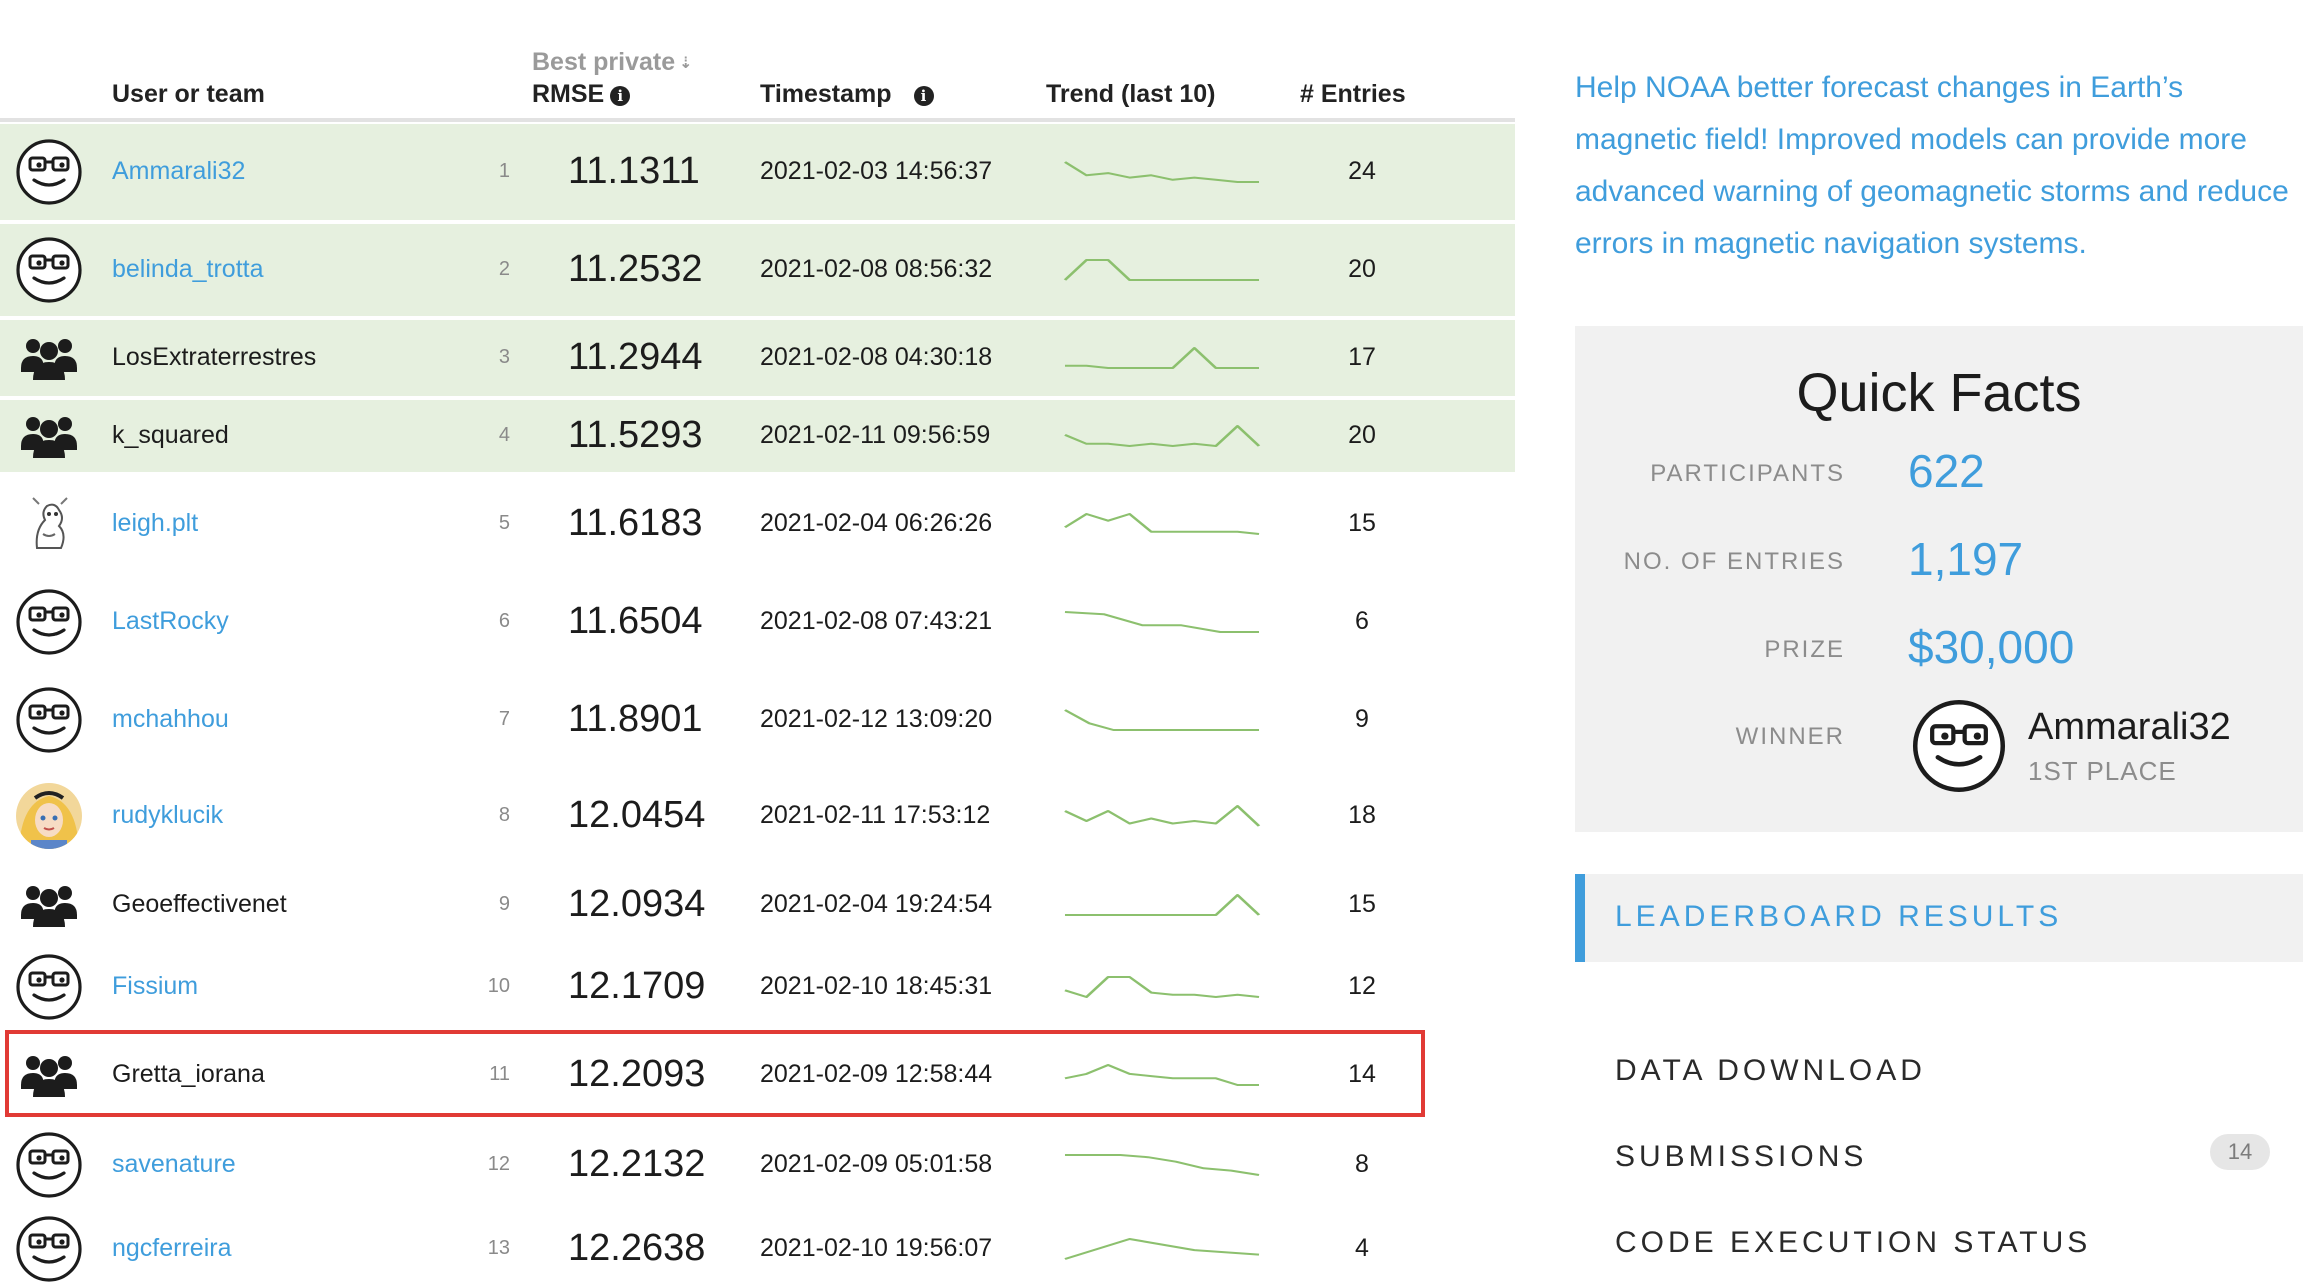 The height and width of the screenshot is (1284, 2322). Describe the element at coordinates (214, 357) in the screenshot. I see `user-name: LosExtraterrestres` at that location.